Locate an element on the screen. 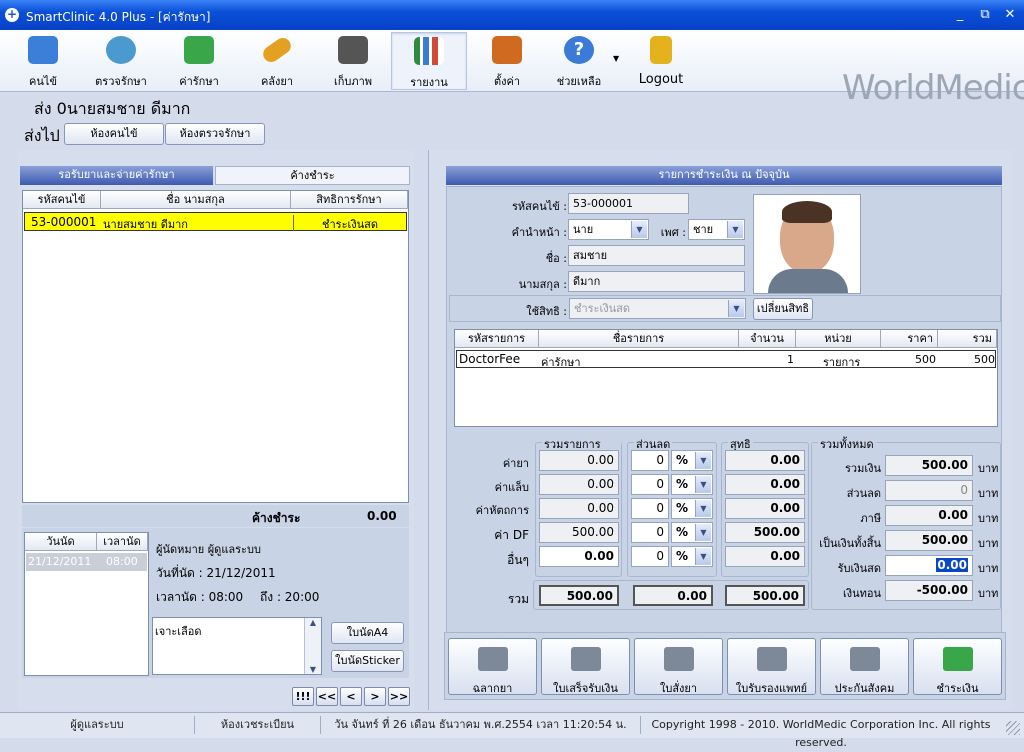 This screenshot has height=752, width=1024. col-appt-date: วันนัด is located at coordinates (61, 542).